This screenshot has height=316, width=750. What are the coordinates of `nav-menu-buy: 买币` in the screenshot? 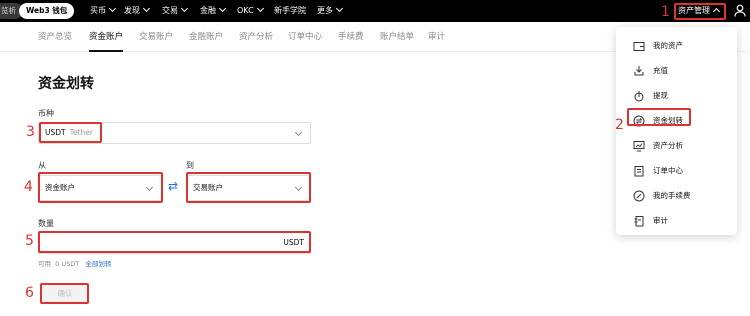 It's located at (103, 11).